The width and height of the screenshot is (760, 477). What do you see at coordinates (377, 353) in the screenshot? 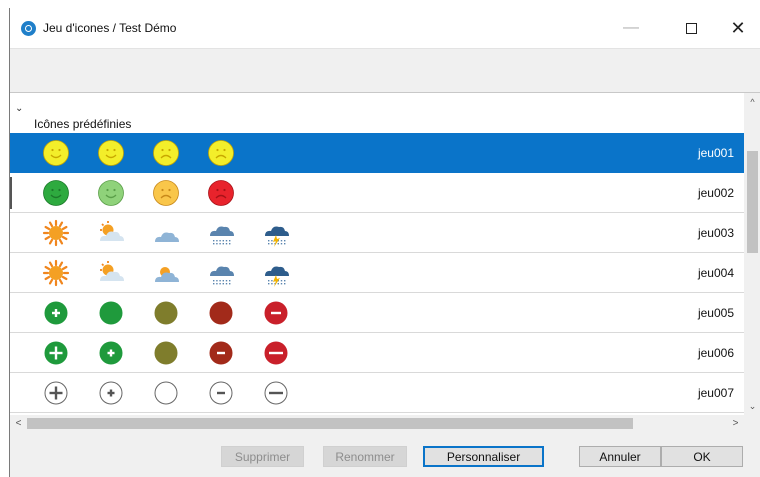
I see `table-row: jeu006` at bounding box center [377, 353].